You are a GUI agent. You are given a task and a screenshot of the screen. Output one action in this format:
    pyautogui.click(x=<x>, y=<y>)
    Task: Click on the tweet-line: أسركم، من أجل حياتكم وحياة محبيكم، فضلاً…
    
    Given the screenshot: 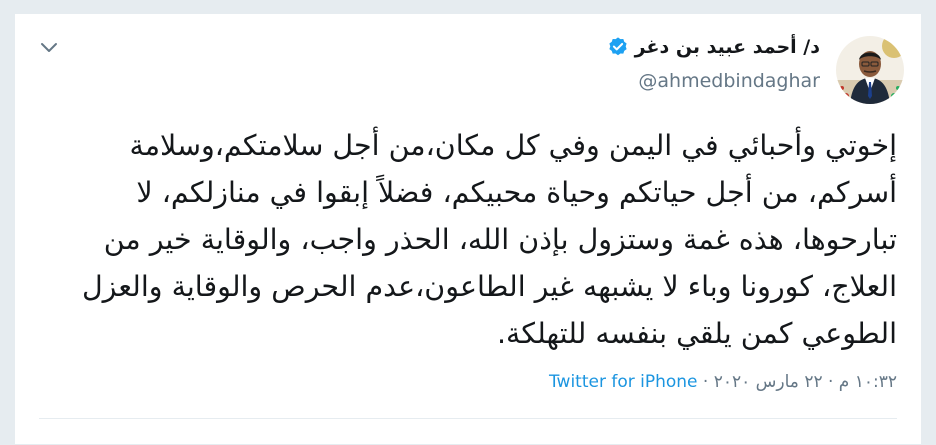 What is the action you would take?
    pyautogui.click(x=516, y=192)
    